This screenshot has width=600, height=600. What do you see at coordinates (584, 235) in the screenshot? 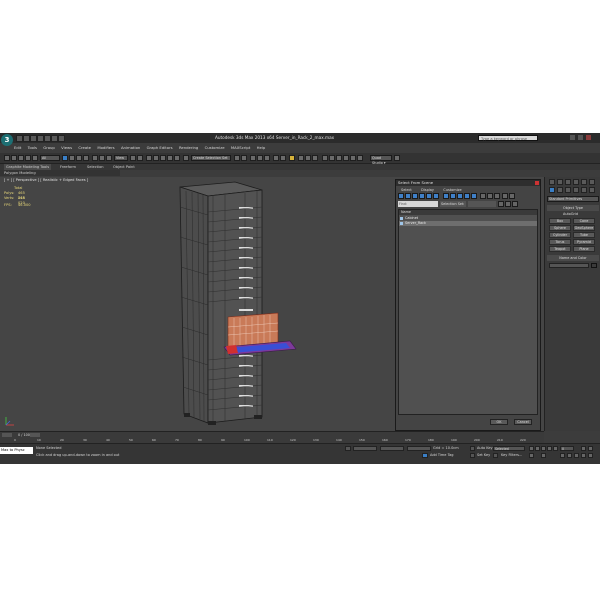
I see `tube-button: Tube` at bounding box center [584, 235].